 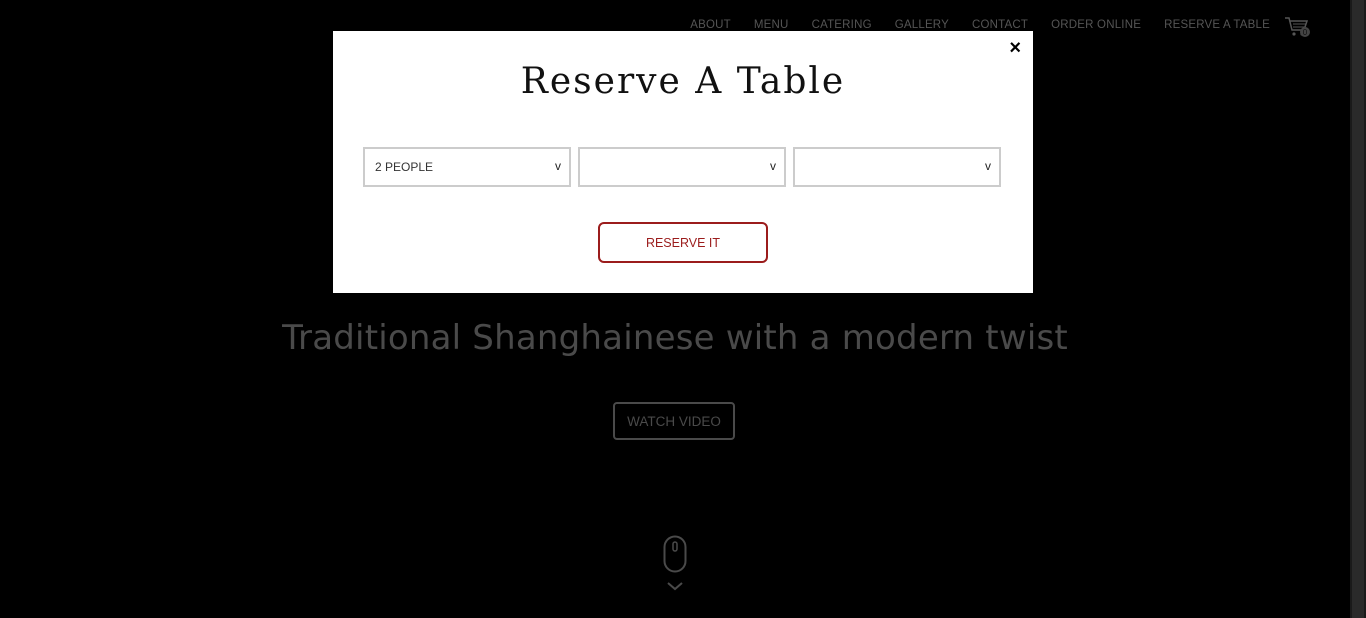 What do you see at coordinates (897, 167) in the screenshot?
I see `time-select: v` at bounding box center [897, 167].